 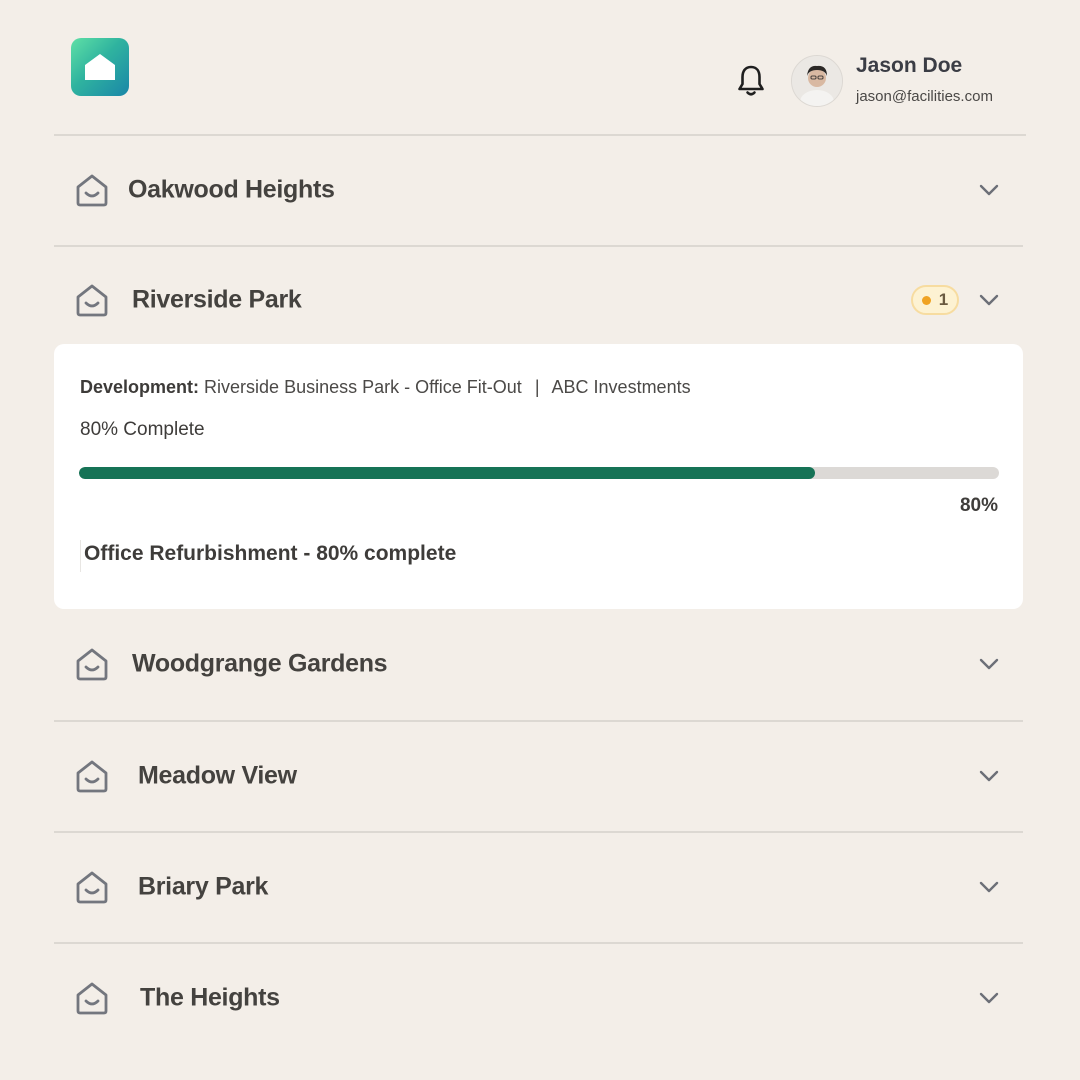 What do you see at coordinates (210, 997) in the screenshot?
I see `property-name: The Heights` at bounding box center [210, 997].